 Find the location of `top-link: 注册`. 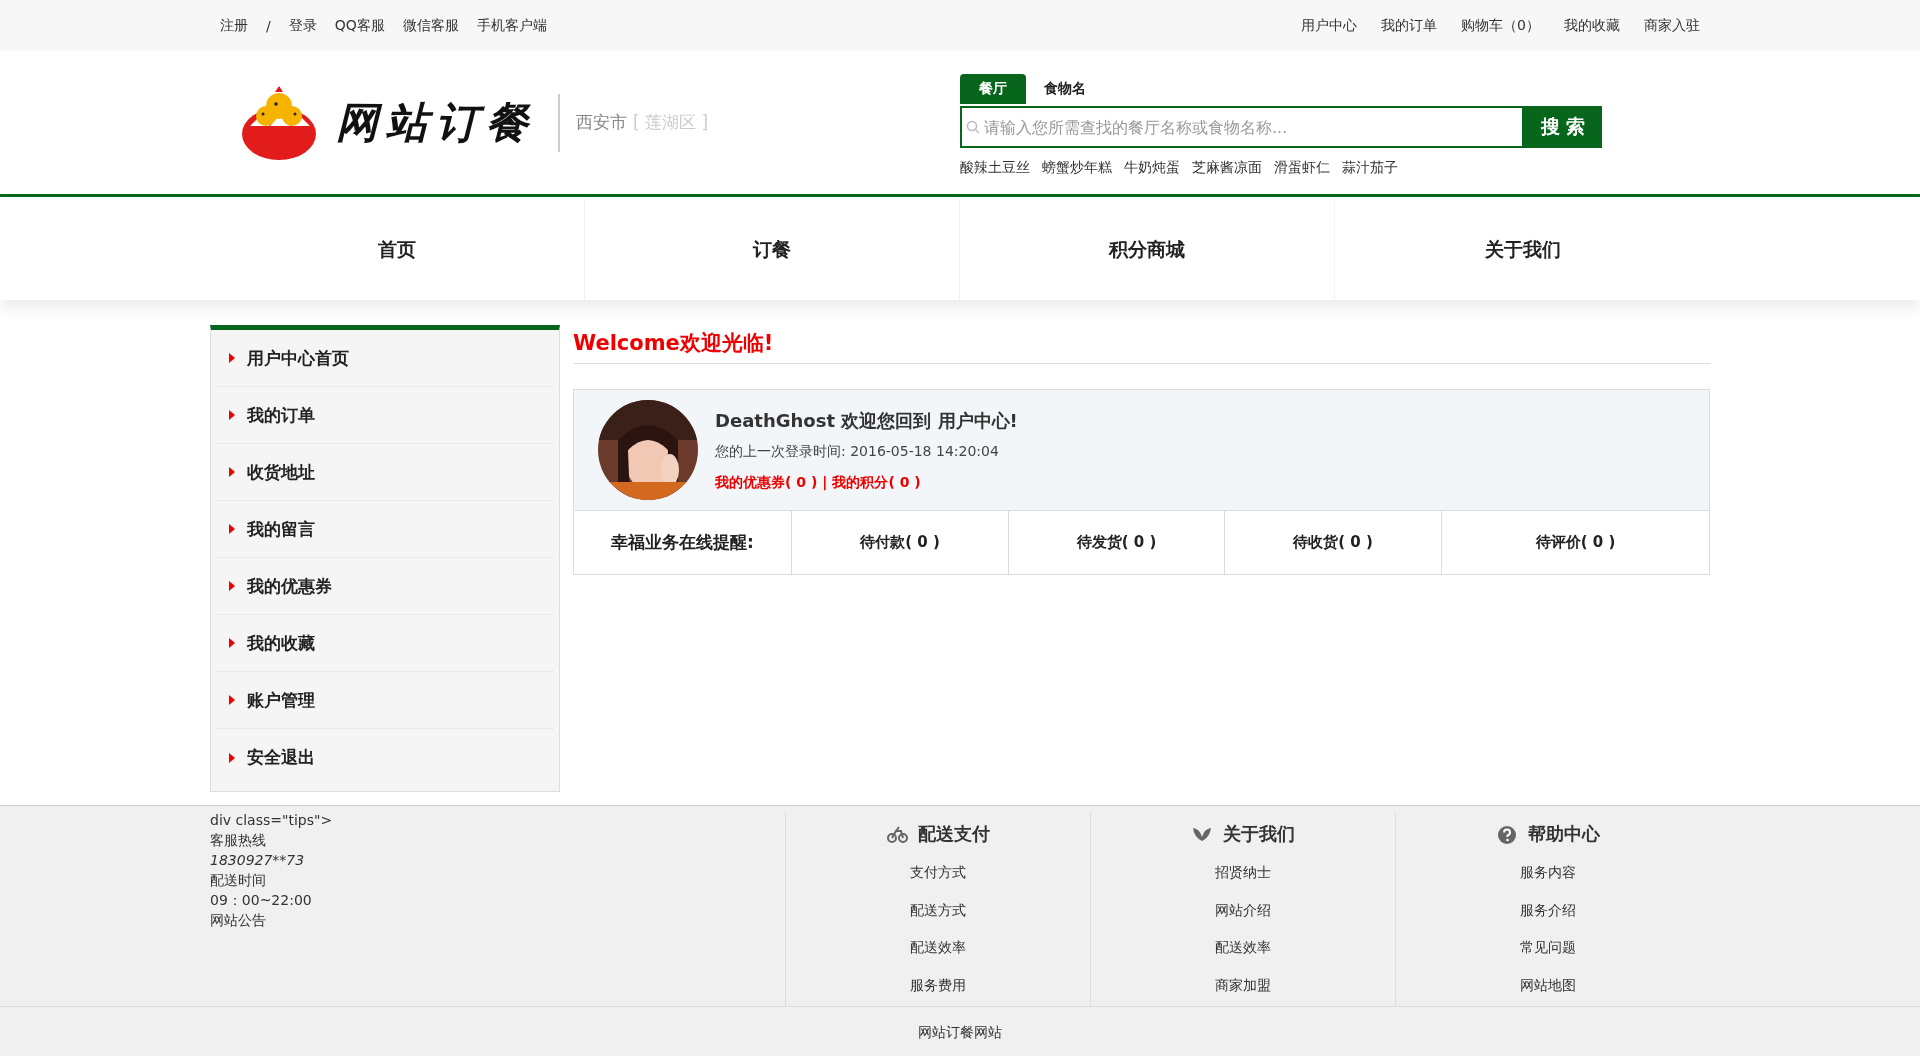

top-link: 注册 is located at coordinates (234, 25).